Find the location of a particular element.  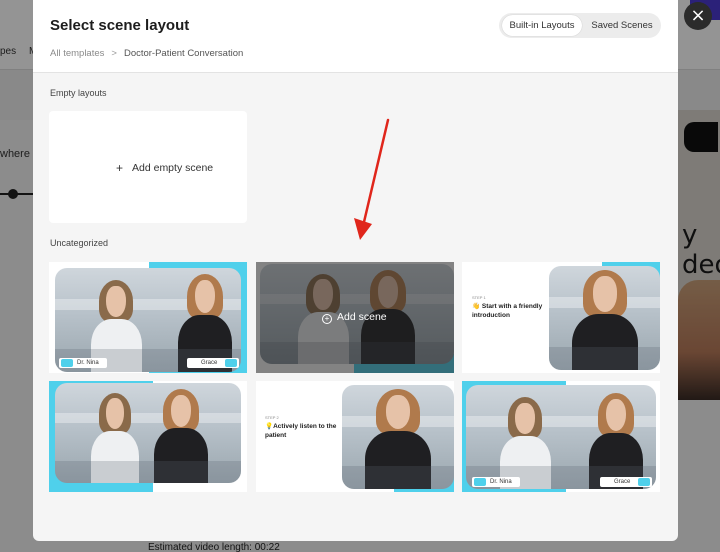

modal-title: Select scene layout is located at coordinates (120, 25).